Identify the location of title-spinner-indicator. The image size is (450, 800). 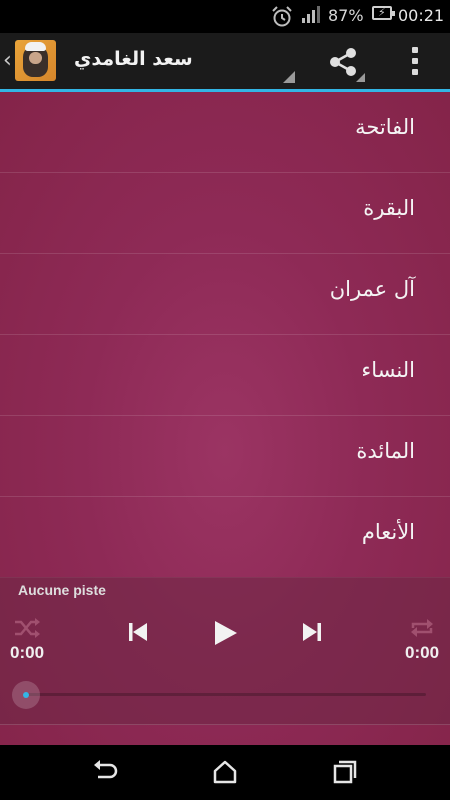
(289, 77).